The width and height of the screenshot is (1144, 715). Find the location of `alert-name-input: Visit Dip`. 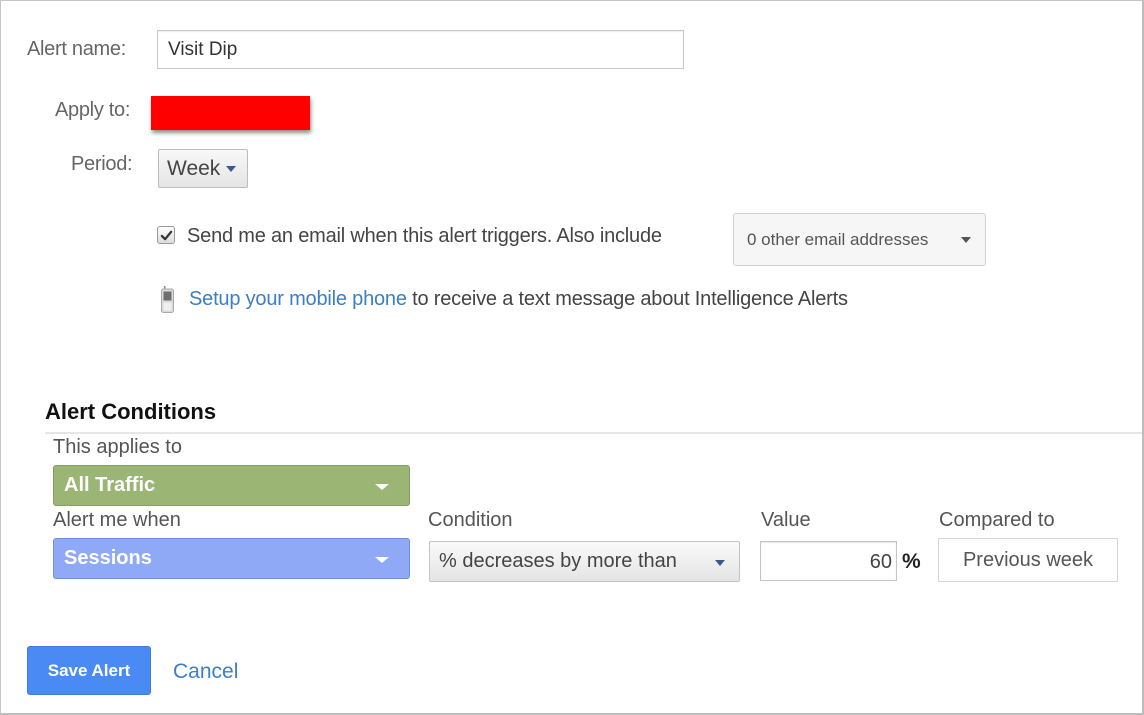

alert-name-input: Visit Dip is located at coordinates (420, 49).